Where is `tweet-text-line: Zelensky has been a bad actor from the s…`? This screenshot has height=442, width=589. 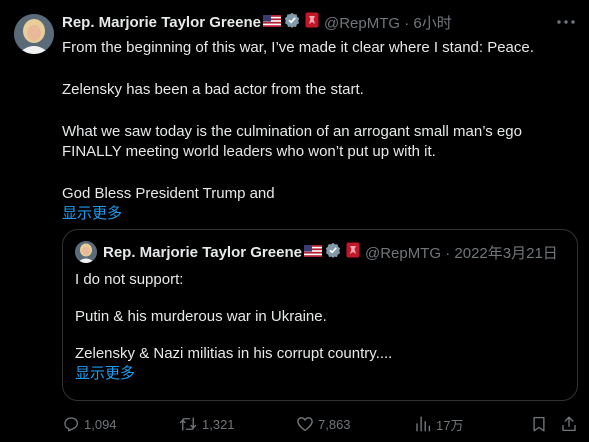
tweet-text-line: Zelensky has been a bad actor from the s… is located at coordinates (213, 89).